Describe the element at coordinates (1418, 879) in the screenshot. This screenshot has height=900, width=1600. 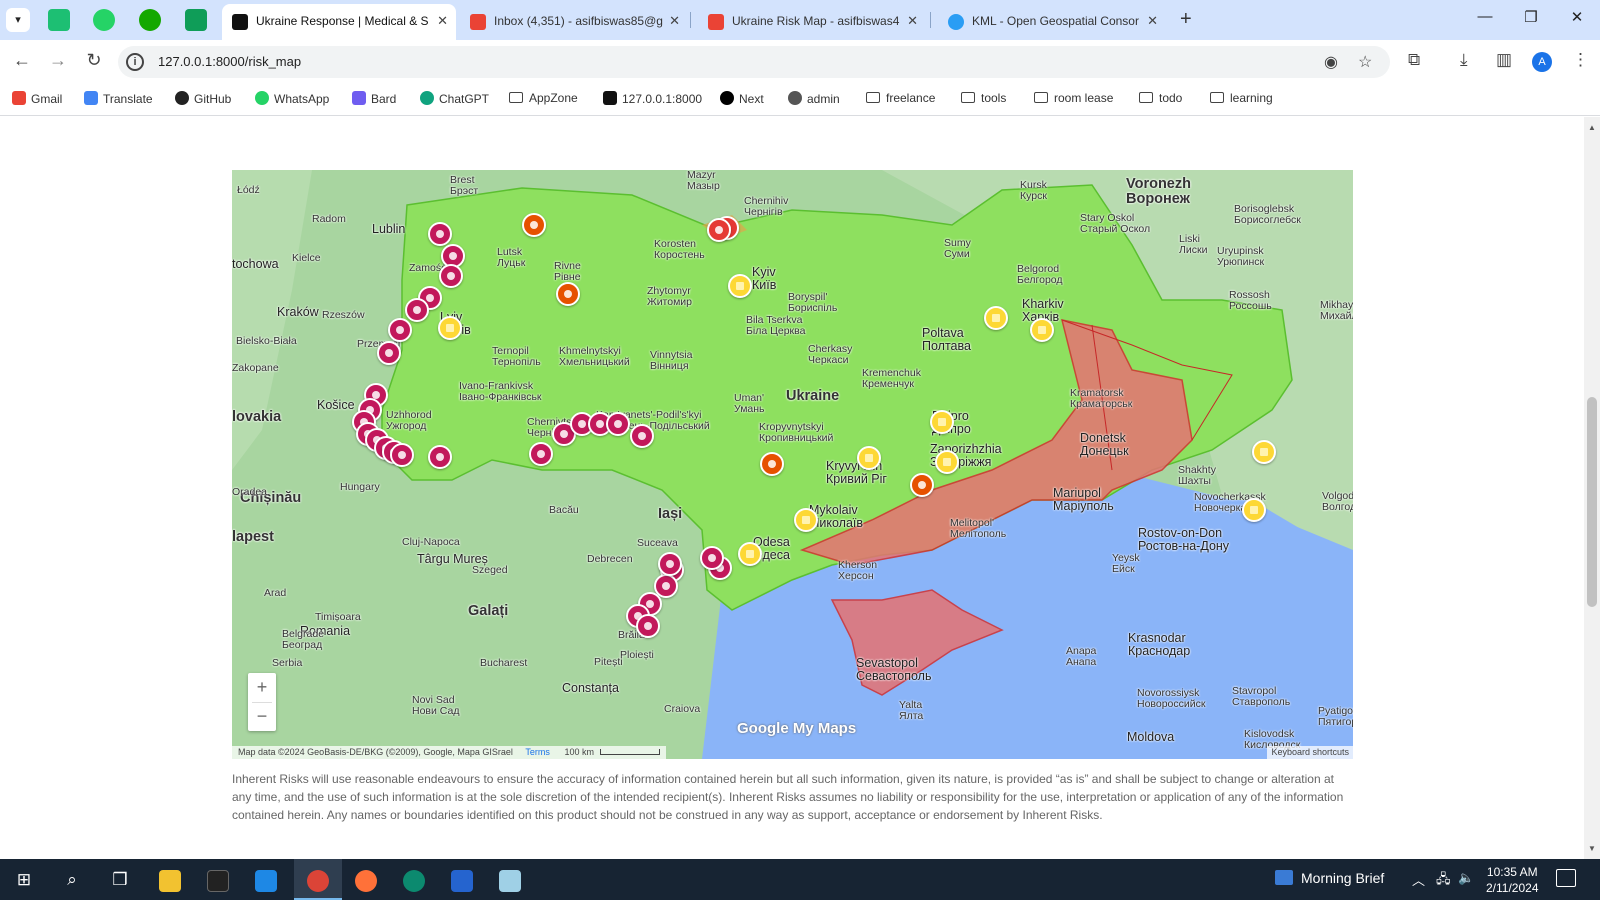
I see `tray-chevron-icon: ︿` at that location.